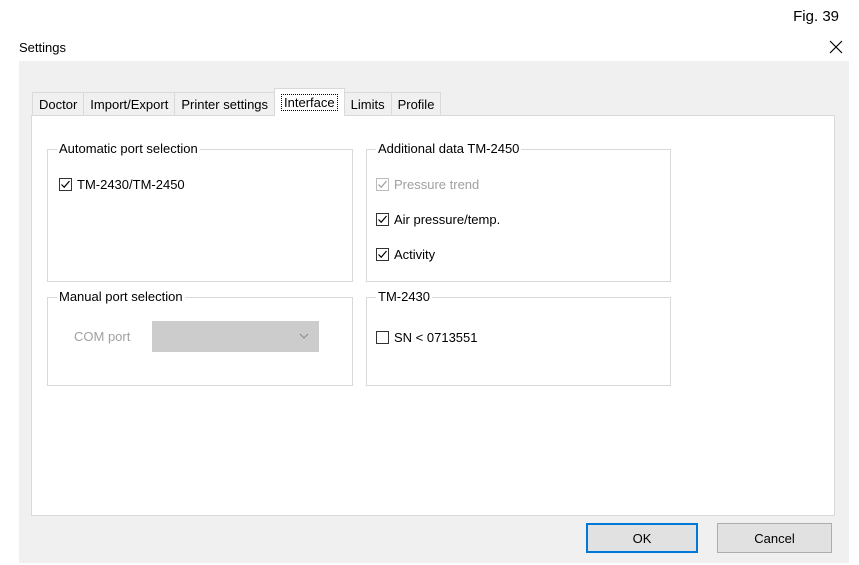 This screenshot has height=565, width=859. I want to click on automatic-port-group: Automatic port selection TM-2430/TM-2450, so click(200, 211).